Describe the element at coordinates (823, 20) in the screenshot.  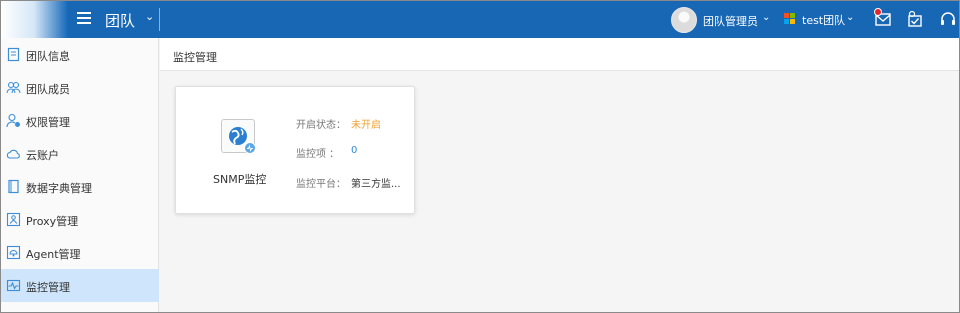
I see `org-name: test团队` at that location.